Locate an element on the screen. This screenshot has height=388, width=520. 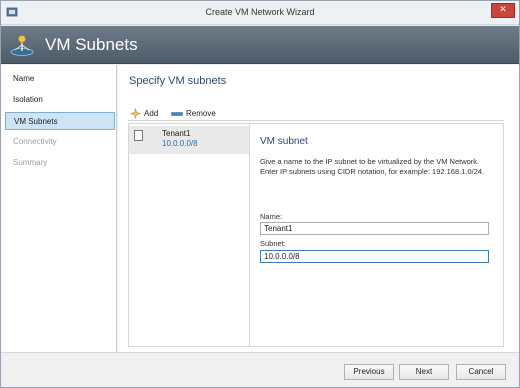
previous-button: Previous is located at coordinates (369, 372).